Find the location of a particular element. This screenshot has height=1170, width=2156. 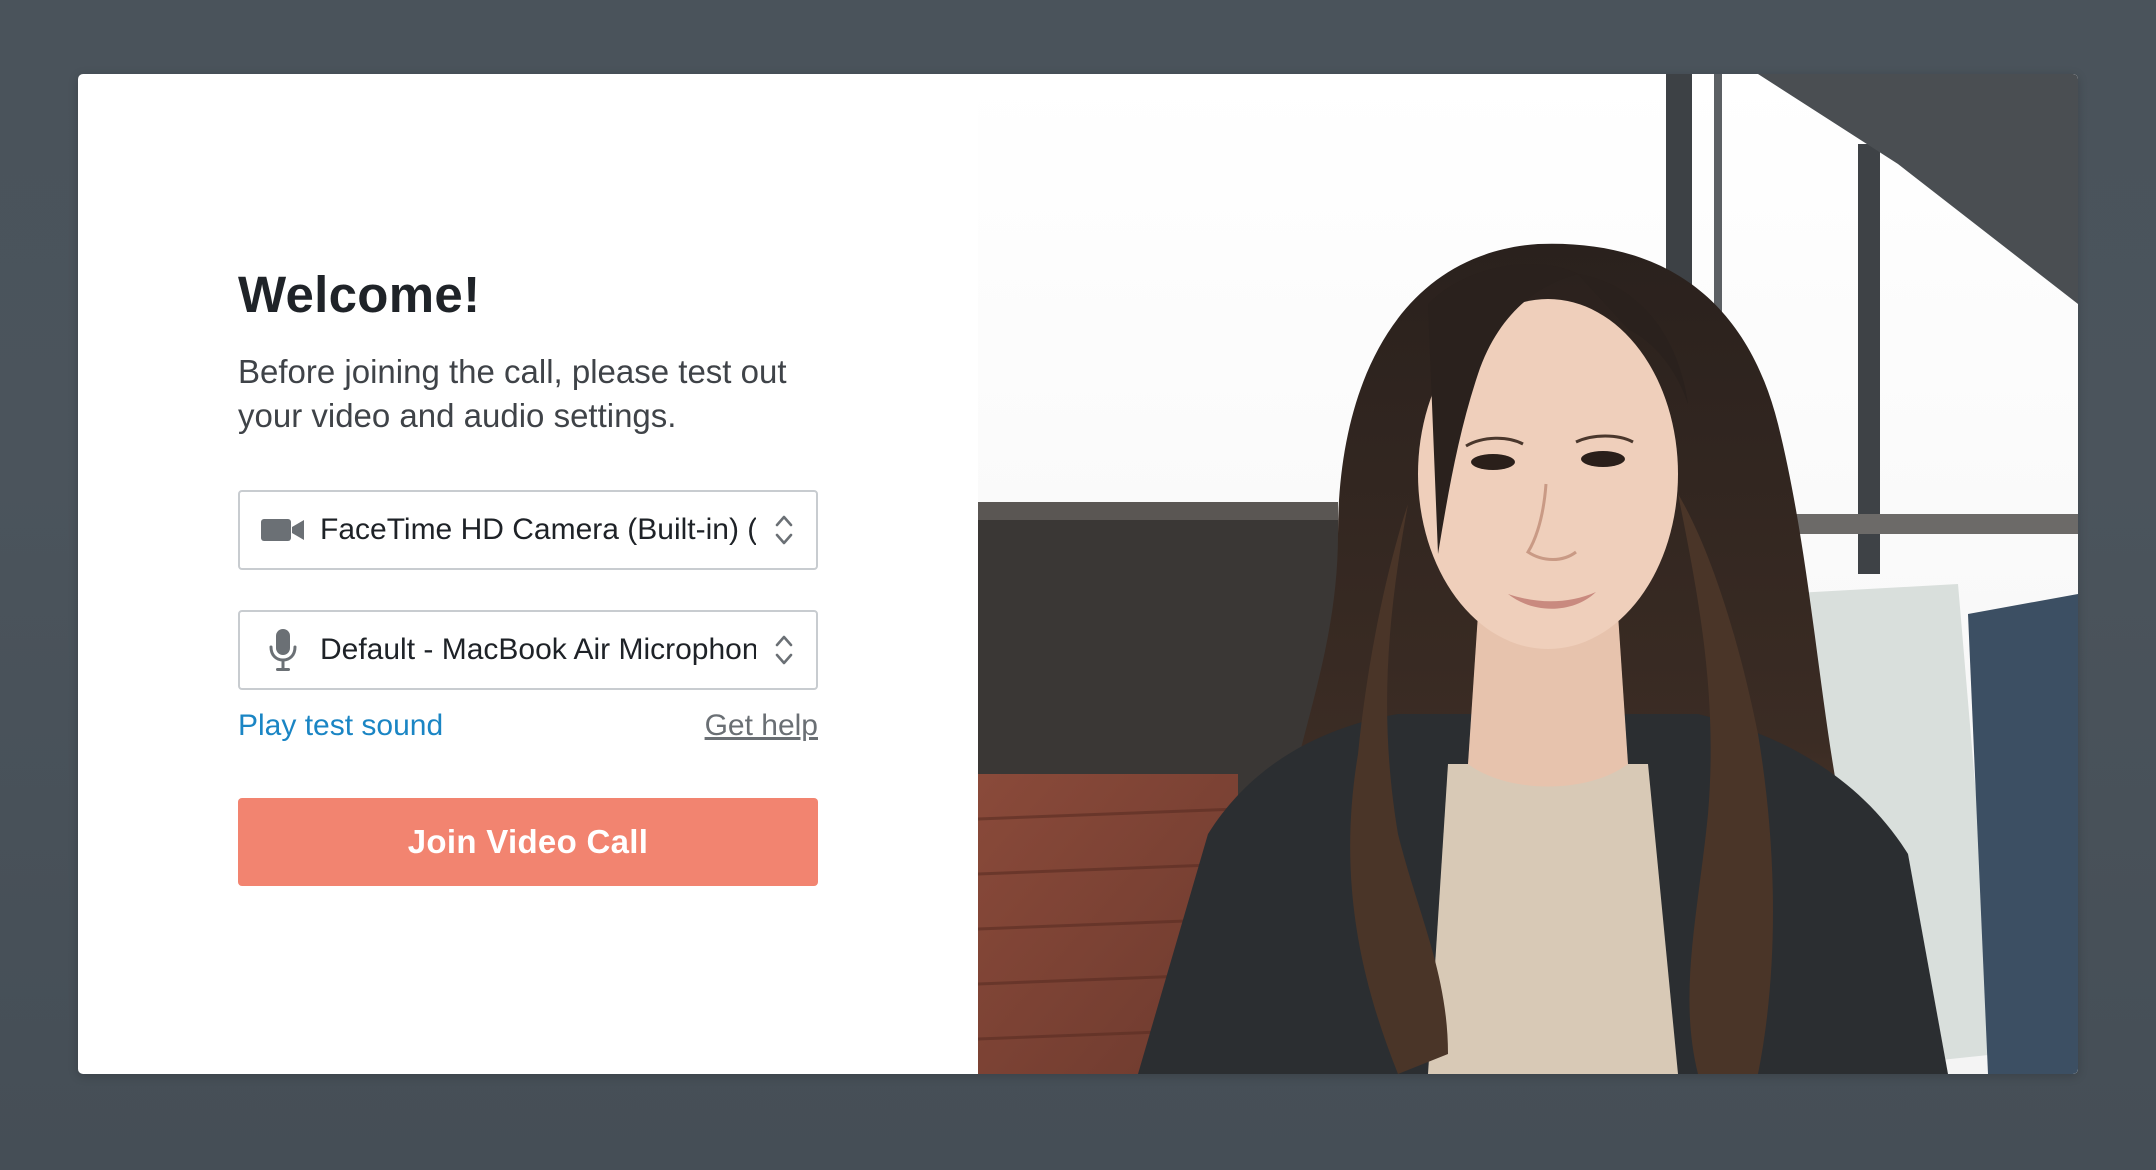

video-camera-icon is located at coordinates (283, 530).